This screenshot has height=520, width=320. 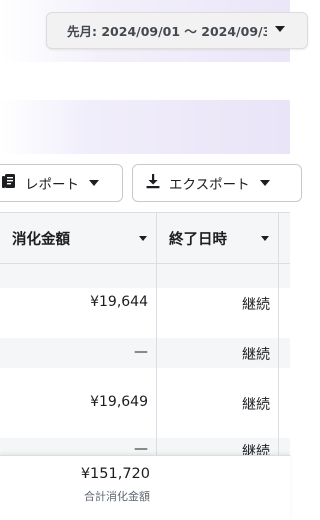 What do you see at coordinates (52, 185) in the screenshot?
I see `report-button-label: レポート` at bounding box center [52, 185].